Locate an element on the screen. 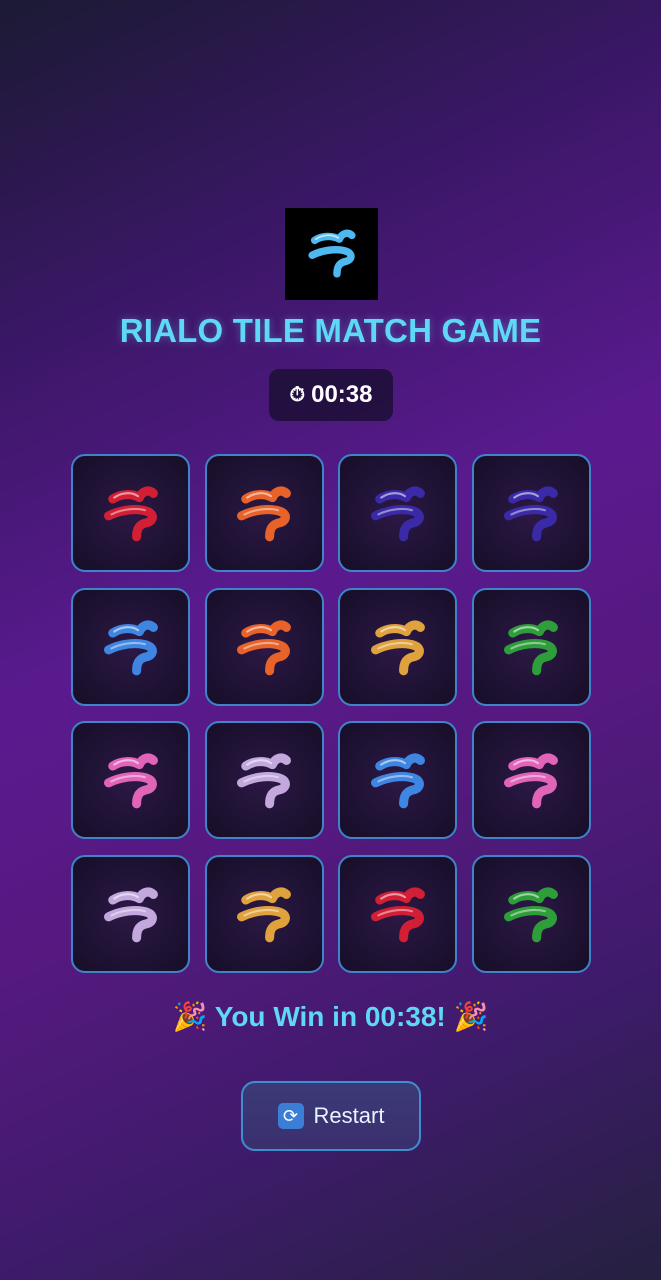 The height and width of the screenshot is (1280, 661). restart-button: ⟳ Restart is located at coordinates (331, 1116).